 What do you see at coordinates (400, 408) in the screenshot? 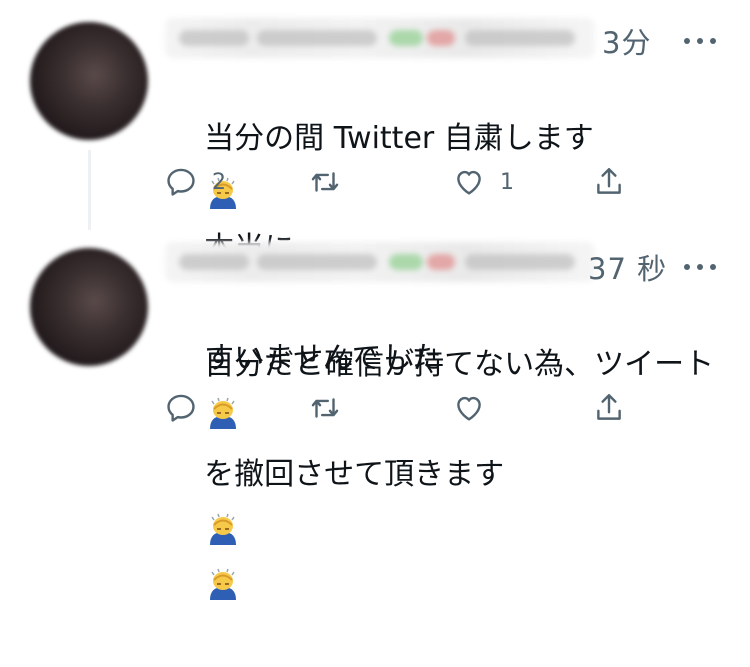
I see `tweet-actions` at bounding box center [400, 408].